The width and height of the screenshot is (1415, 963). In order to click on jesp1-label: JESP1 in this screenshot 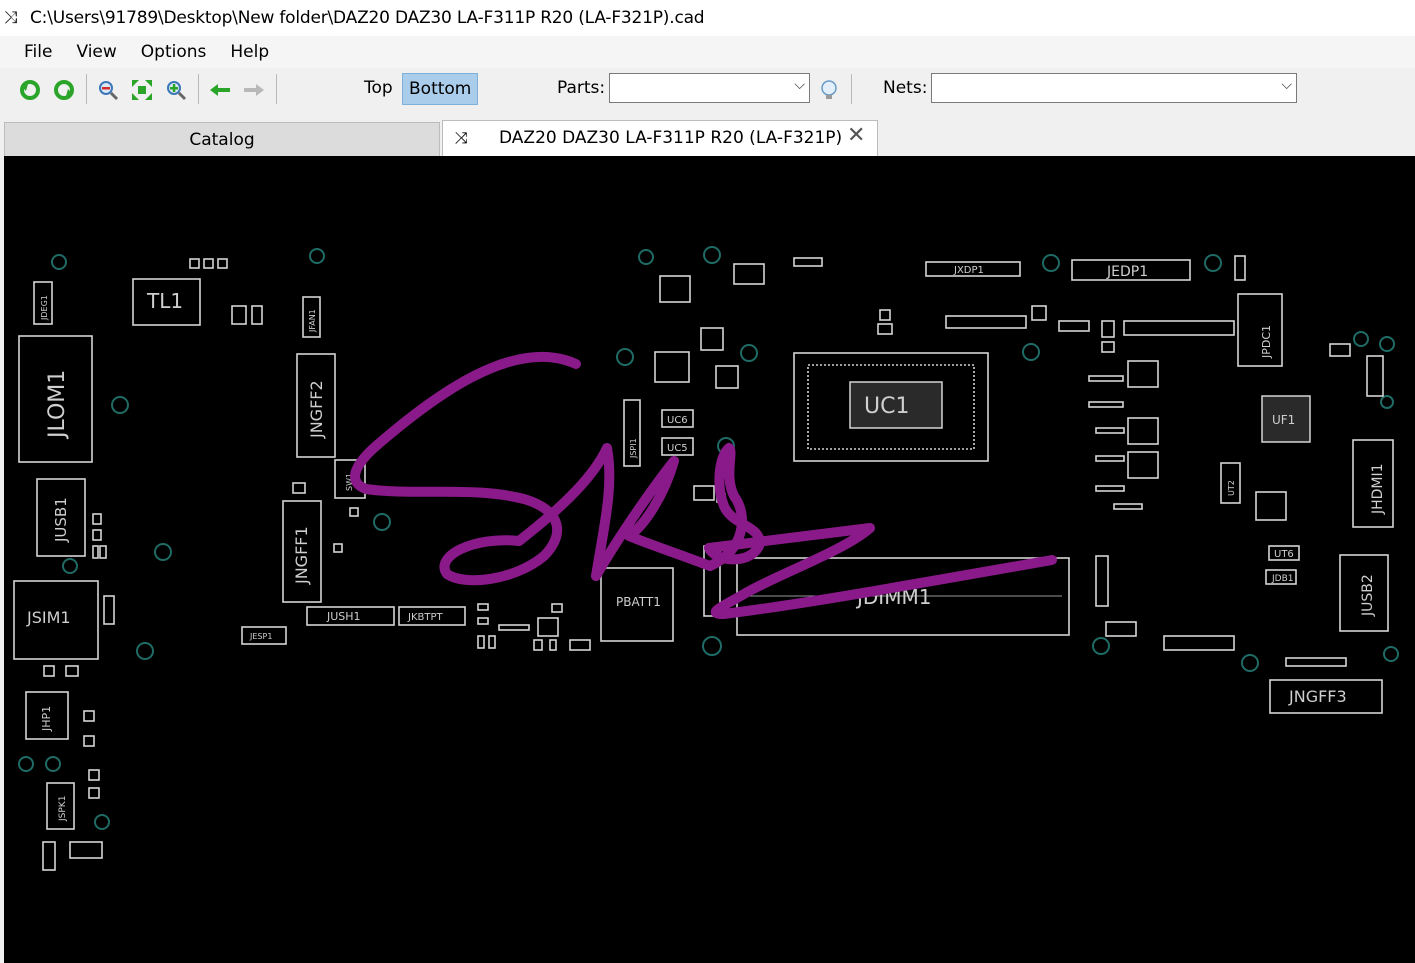, I will do `click(260, 636)`.